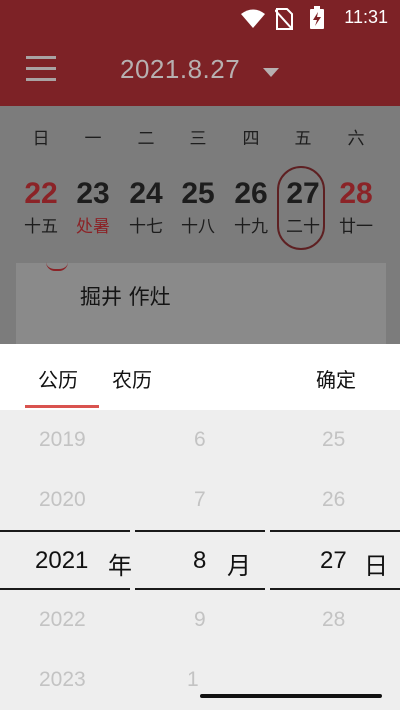  I want to click on selected-year: 2021, so click(62, 560).